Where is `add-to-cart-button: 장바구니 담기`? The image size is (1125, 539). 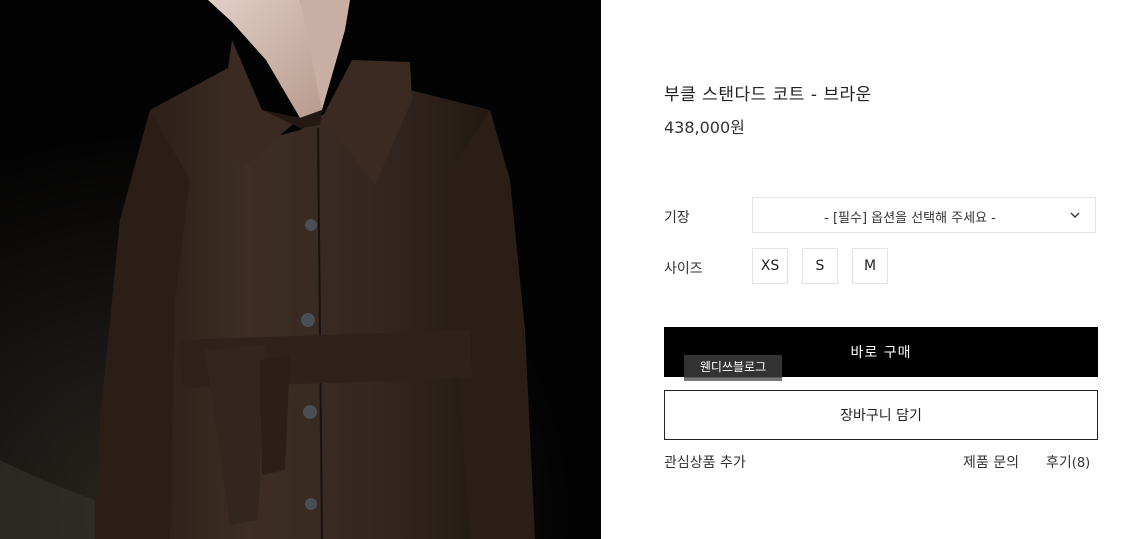 add-to-cart-button: 장바구니 담기 is located at coordinates (881, 415).